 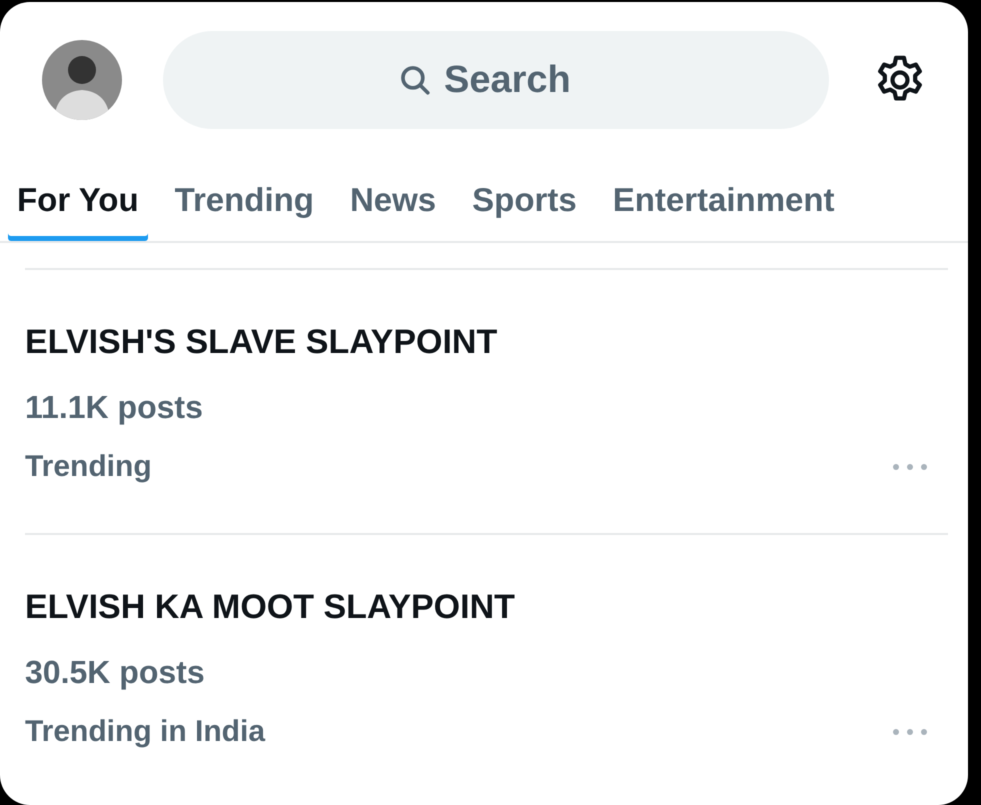 I want to click on post-count: 11.1K posts, so click(x=114, y=407).